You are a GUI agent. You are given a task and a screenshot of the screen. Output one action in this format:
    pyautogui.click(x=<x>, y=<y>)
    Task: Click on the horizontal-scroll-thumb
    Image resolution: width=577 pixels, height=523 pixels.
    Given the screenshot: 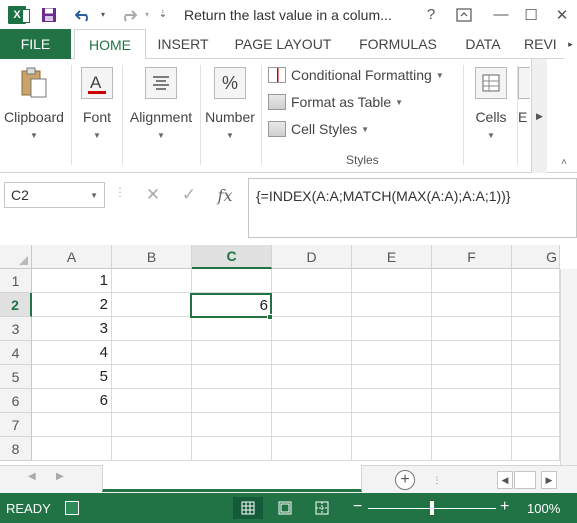 What is the action you would take?
    pyautogui.click(x=525, y=480)
    